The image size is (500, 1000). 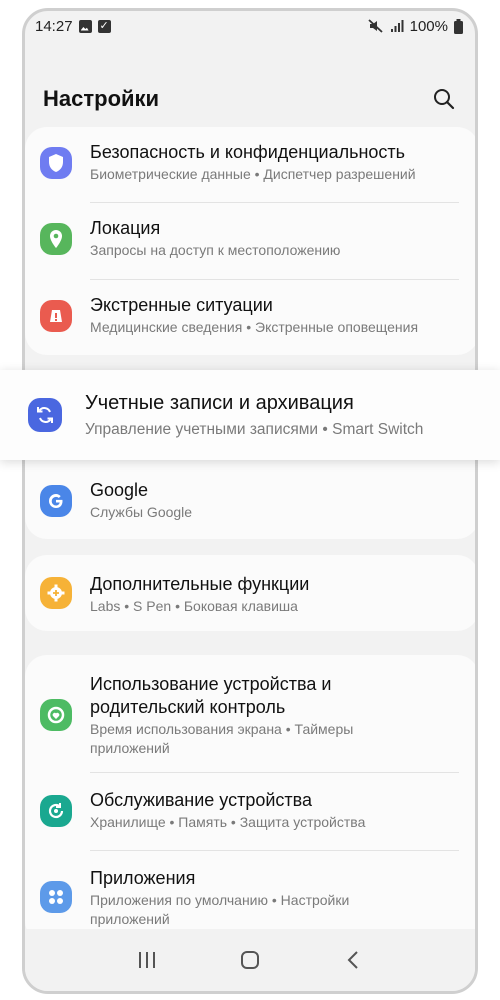 What do you see at coordinates (201, 800) in the screenshot?
I see `item-title: Обслуживание устройства` at bounding box center [201, 800].